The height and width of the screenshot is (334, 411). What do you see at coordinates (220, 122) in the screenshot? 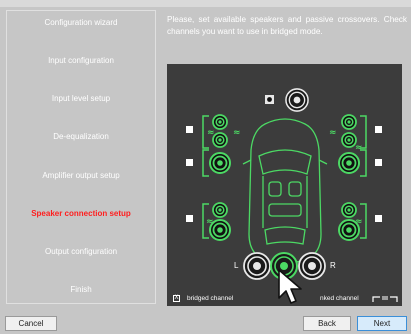
I see `front-left-tweeter-icon` at bounding box center [220, 122].